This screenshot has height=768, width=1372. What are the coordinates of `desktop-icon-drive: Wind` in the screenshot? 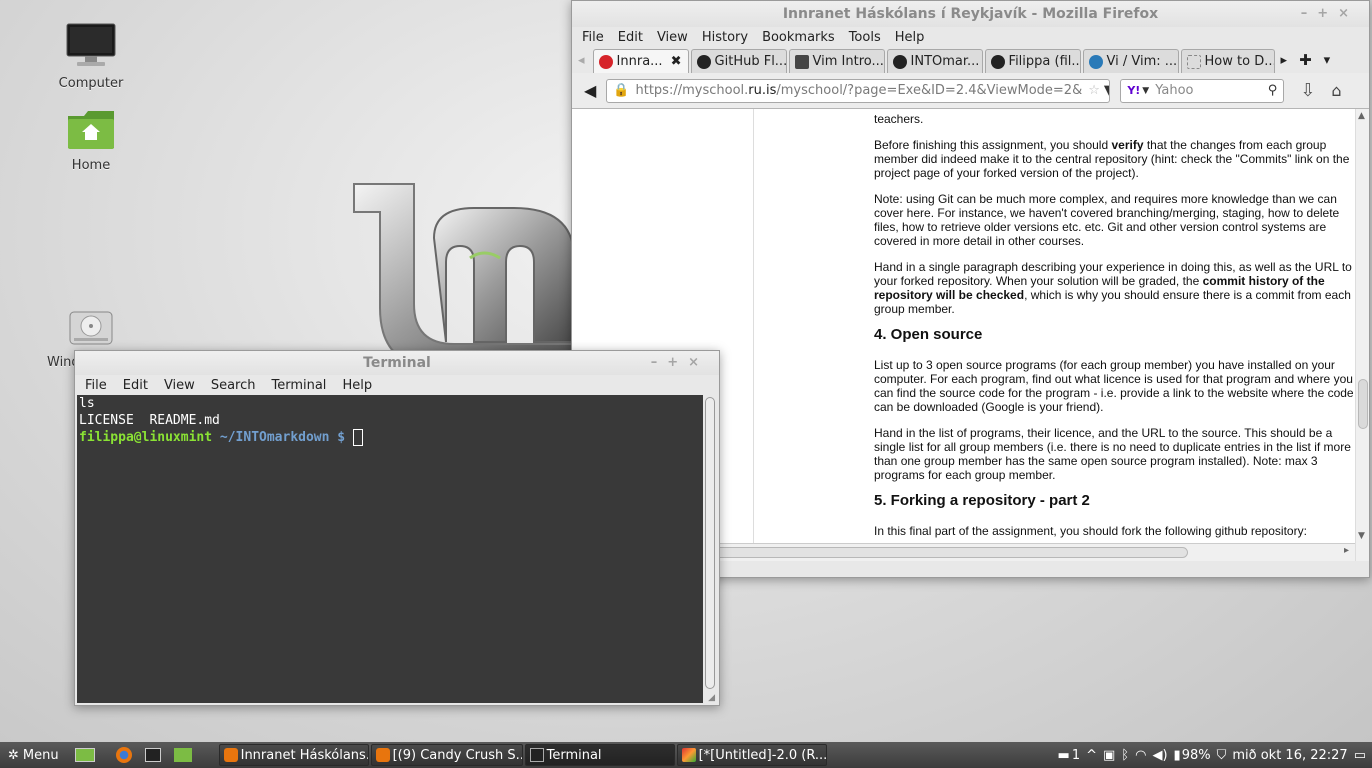 It's located at (91, 339).